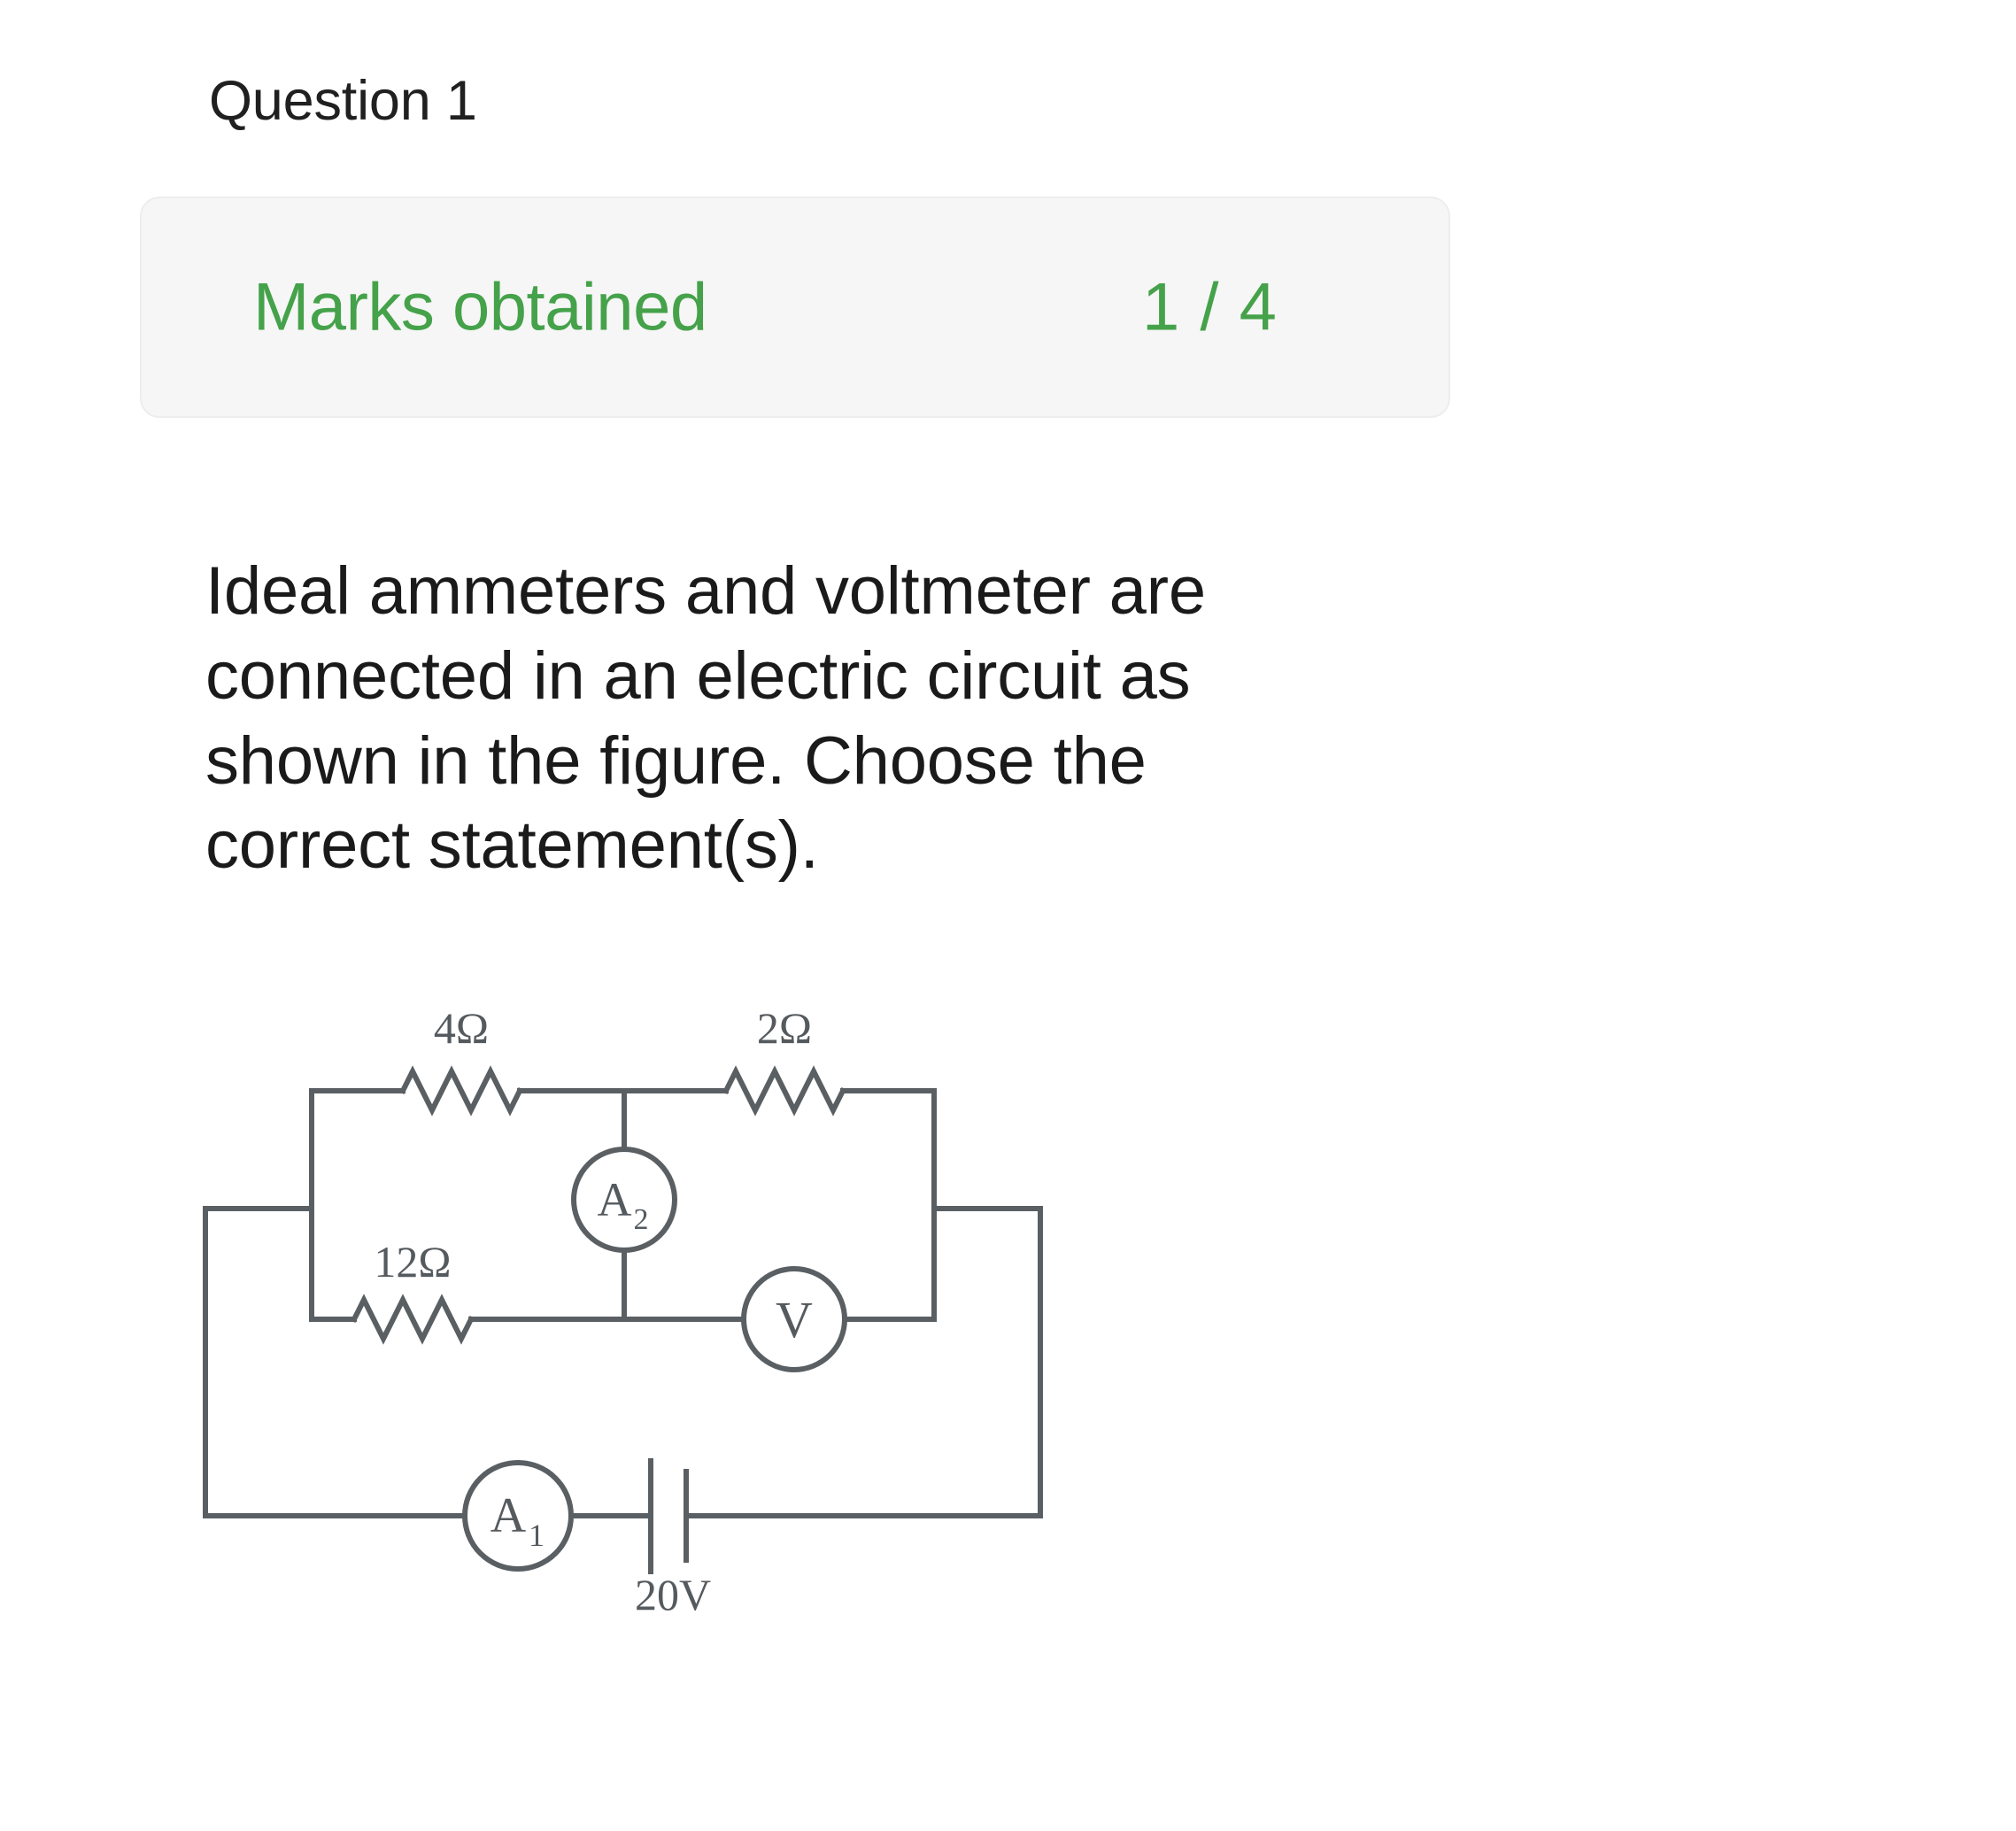 Image resolution: width=2016 pixels, height=1831 pixels. What do you see at coordinates (480, 307) in the screenshot?
I see `marks-obtained-label: Marks obtained` at bounding box center [480, 307].